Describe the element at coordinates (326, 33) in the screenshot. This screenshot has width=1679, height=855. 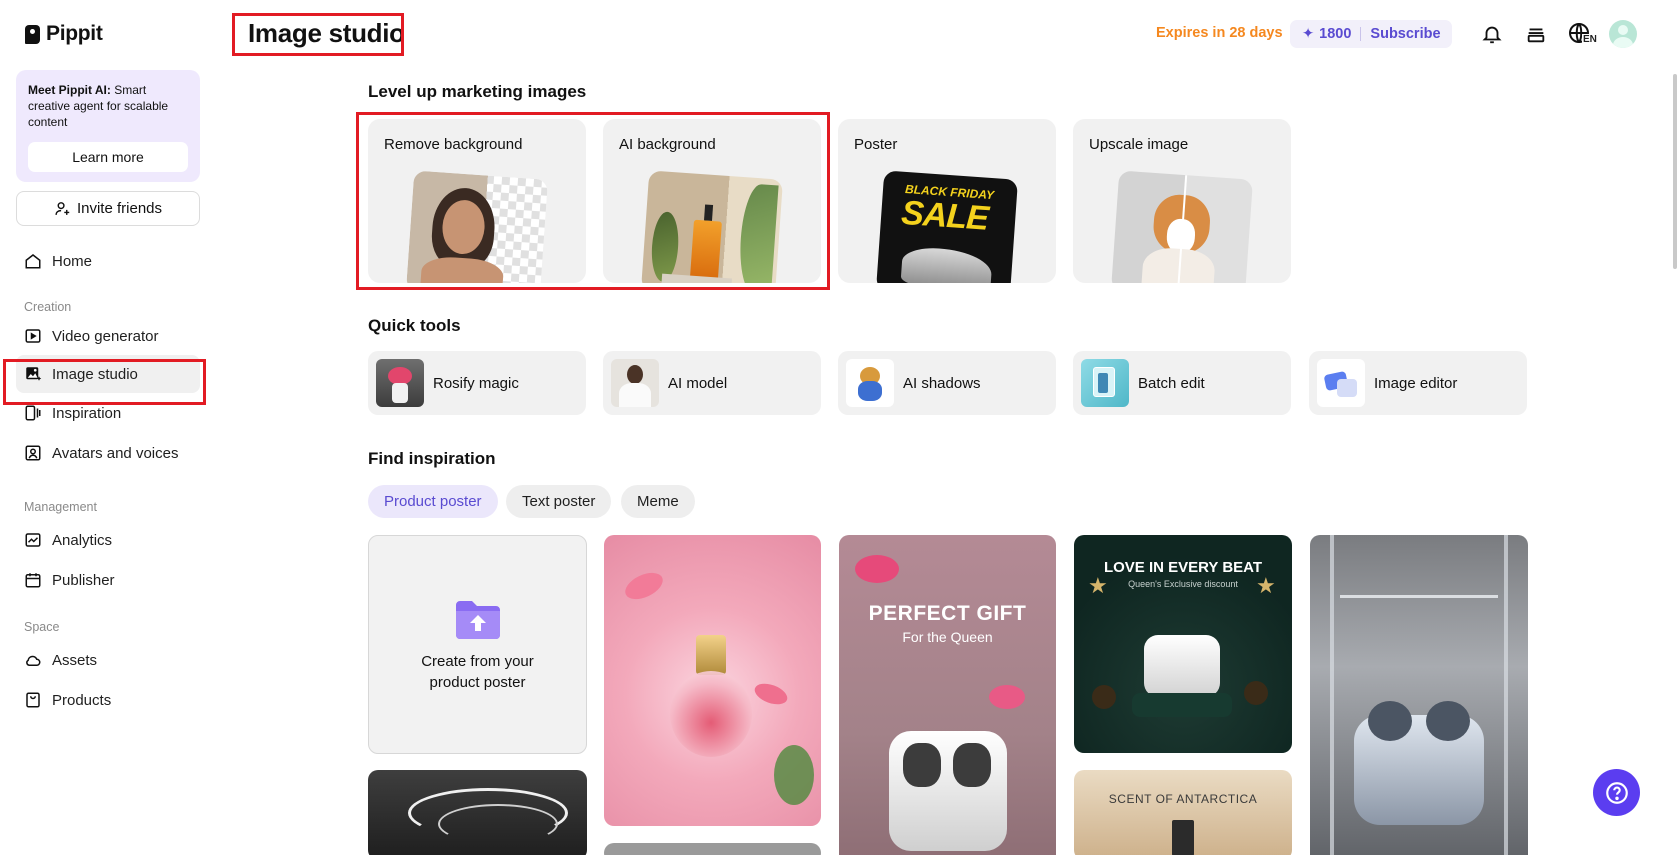
I see `page-title: Image studio` at that location.